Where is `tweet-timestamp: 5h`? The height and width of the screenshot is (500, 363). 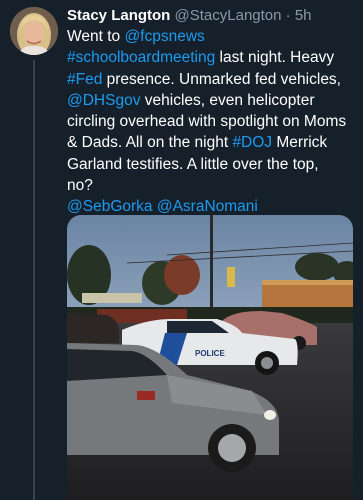
tweet-timestamp: 5h is located at coordinates (303, 15).